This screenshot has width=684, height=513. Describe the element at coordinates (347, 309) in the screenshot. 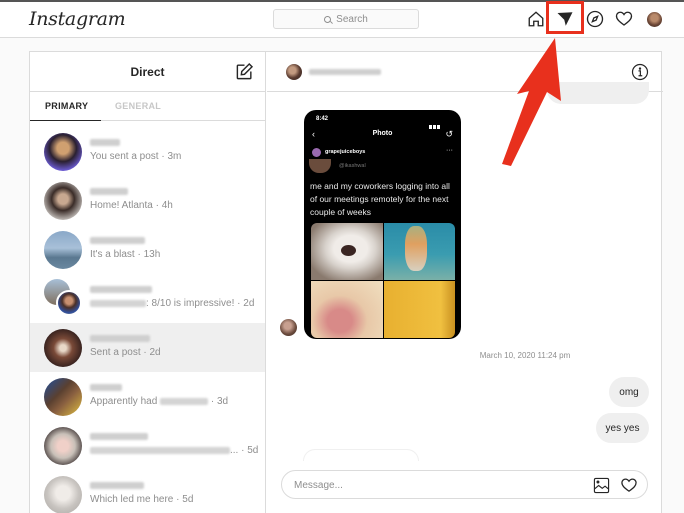

I see `grid-image-closeup` at that location.